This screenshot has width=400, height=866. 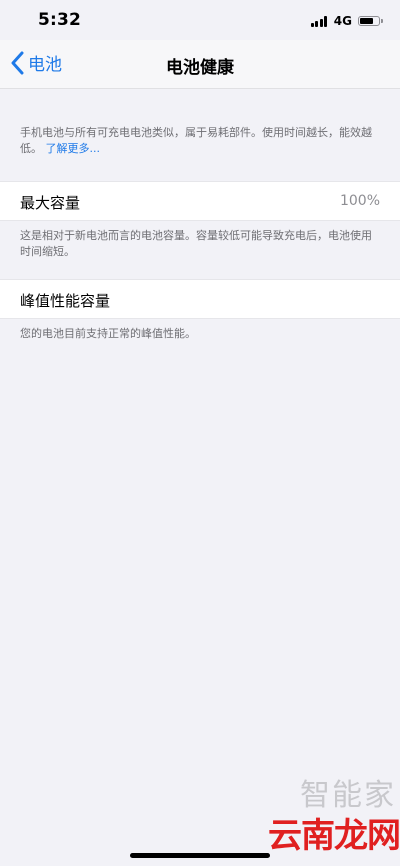 I want to click on status-indicators: 4G, so click(x=346, y=21).